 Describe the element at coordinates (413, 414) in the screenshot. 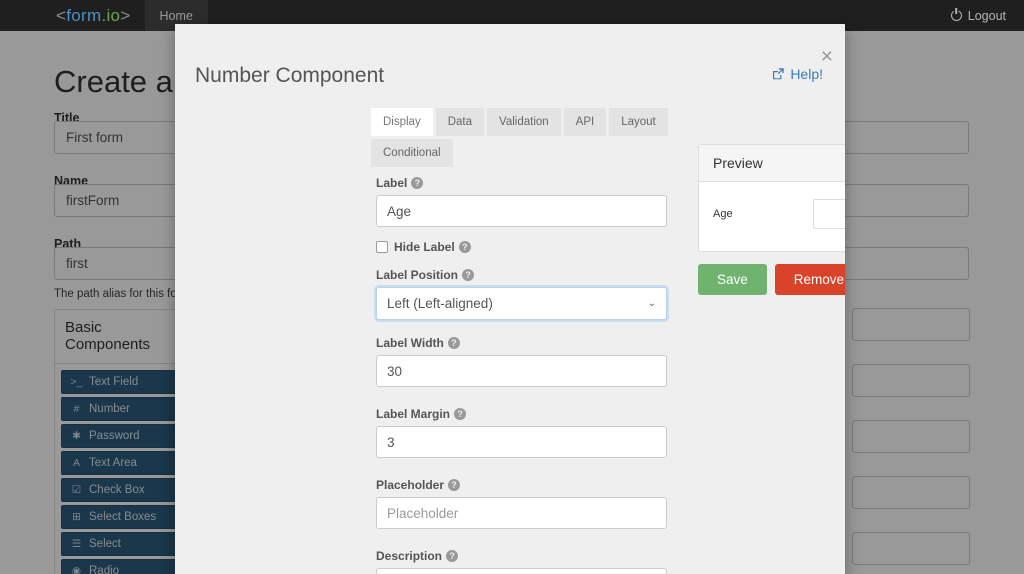

I see `label-margin-text: Label Margin` at that location.